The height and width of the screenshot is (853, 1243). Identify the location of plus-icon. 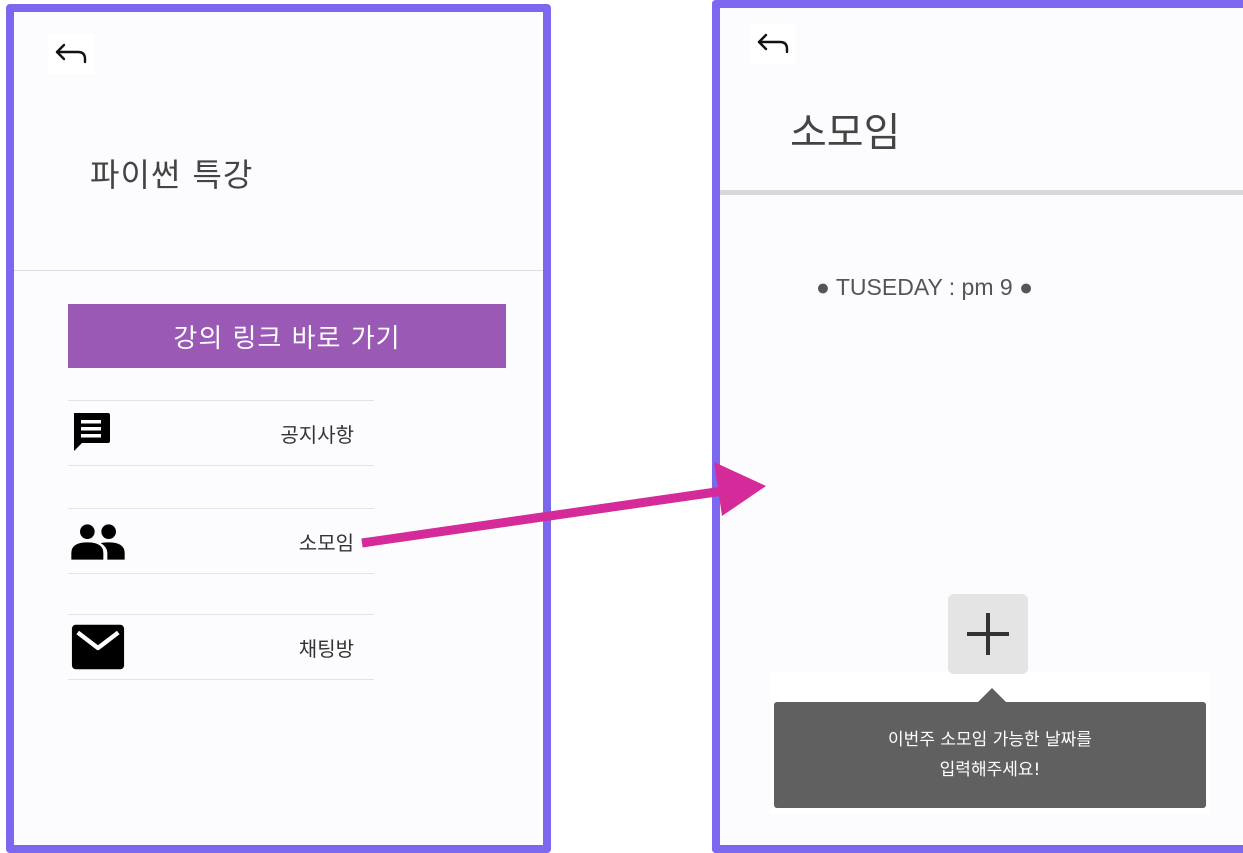
(988, 634).